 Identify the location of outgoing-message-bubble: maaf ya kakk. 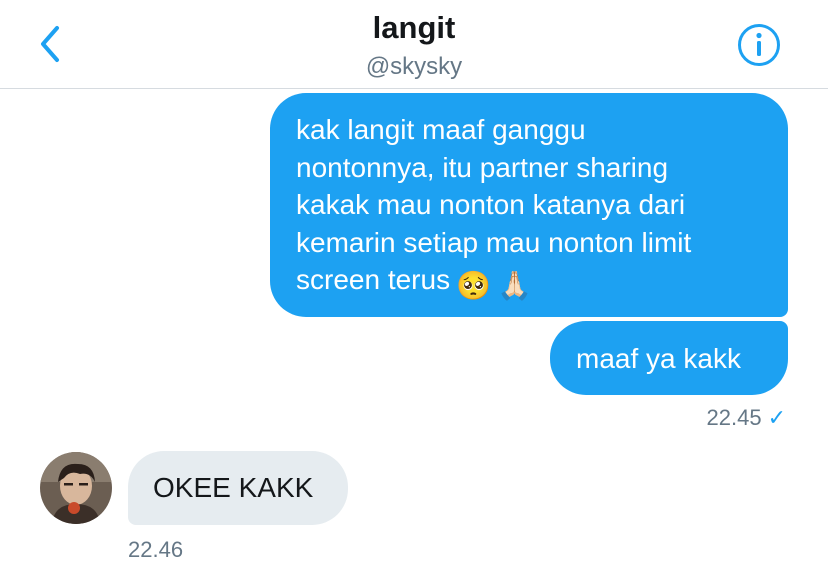
(669, 358).